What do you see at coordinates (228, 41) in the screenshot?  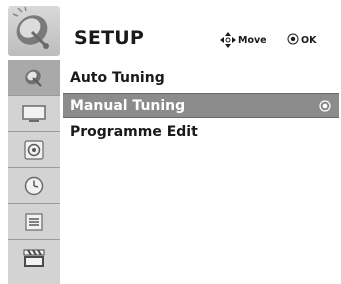 I see `move-arrows-icon` at bounding box center [228, 41].